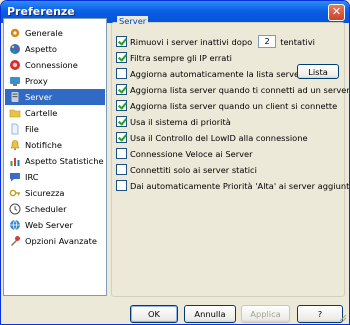  What do you see at coordinates (14, 33) in the screenshot?
I see `gear-icon` at bounding box center [14, 33].